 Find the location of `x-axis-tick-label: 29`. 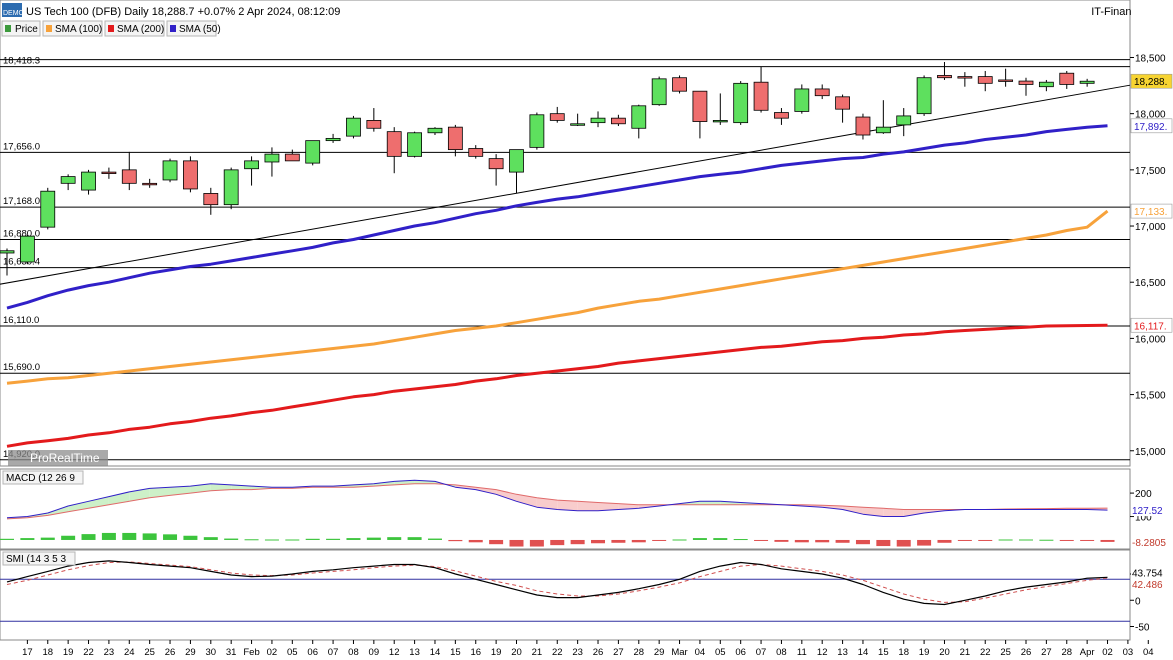

x-axis-tick-label: 29 is located at coordinates (659, 652).